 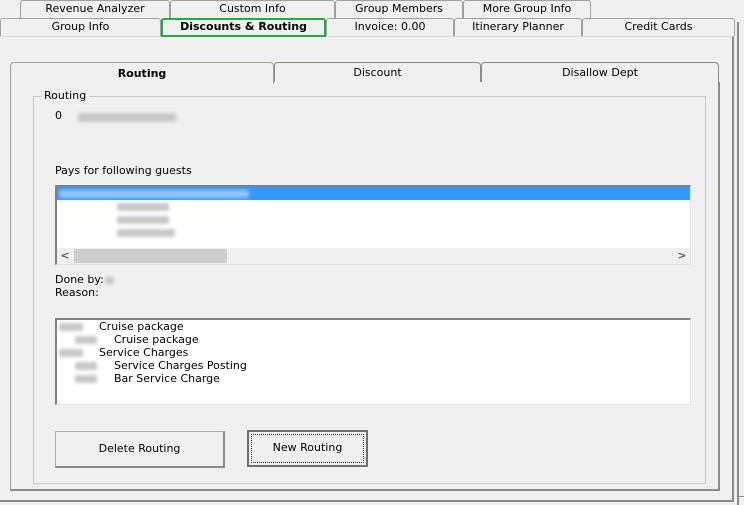 What do you see at coordinates (399, 9) in the screenshot?
I see `tab-group-members: Group Members` at bounding box center [399, 9].